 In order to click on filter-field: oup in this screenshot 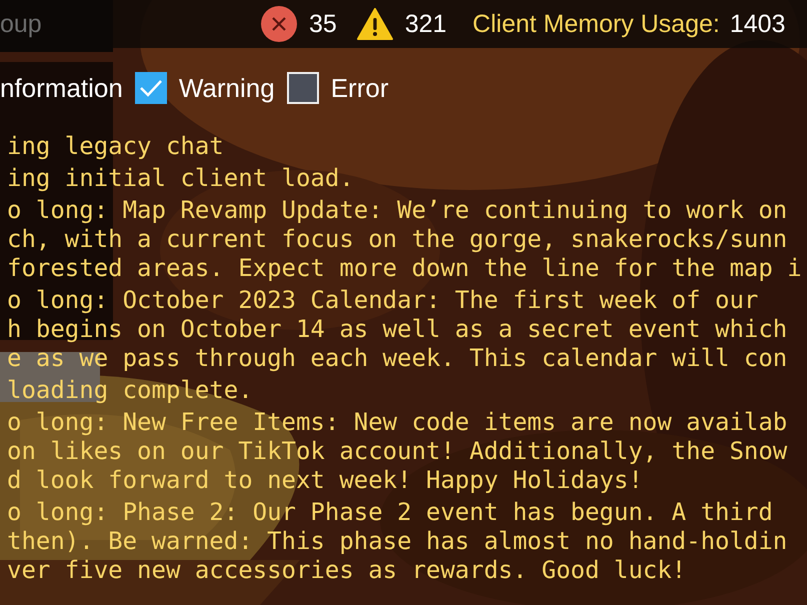, I will do `click(56, 26)`.